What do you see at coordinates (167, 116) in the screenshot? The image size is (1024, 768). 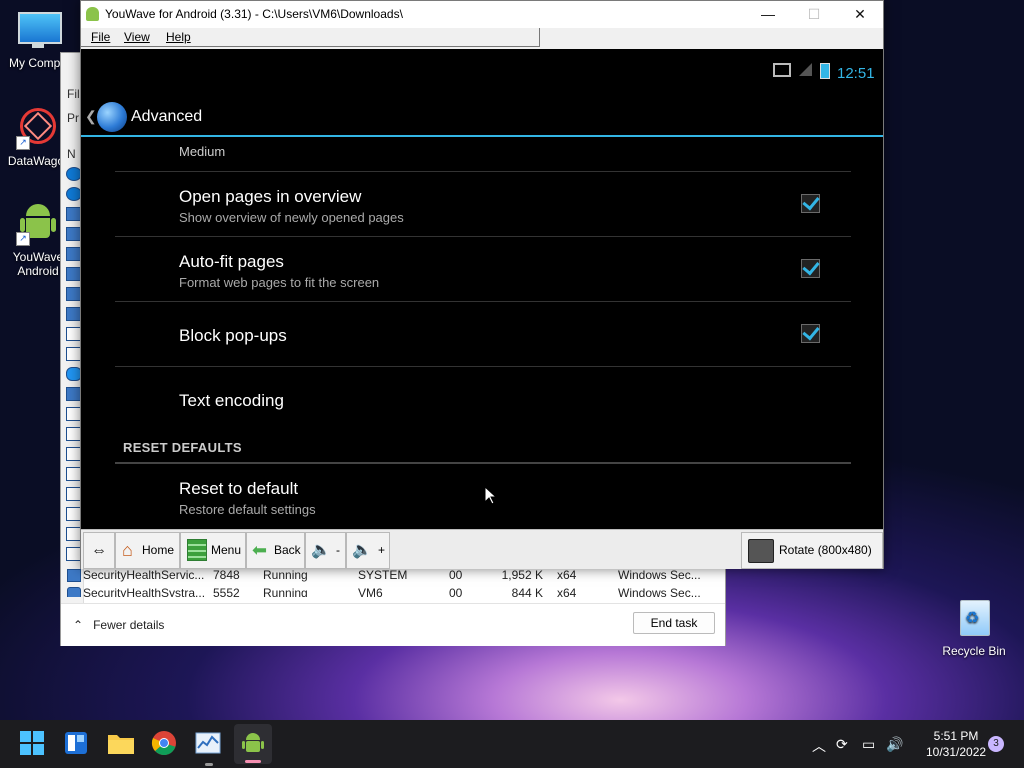 I see `page-title: Advanced` at bounding box center [167, 116].